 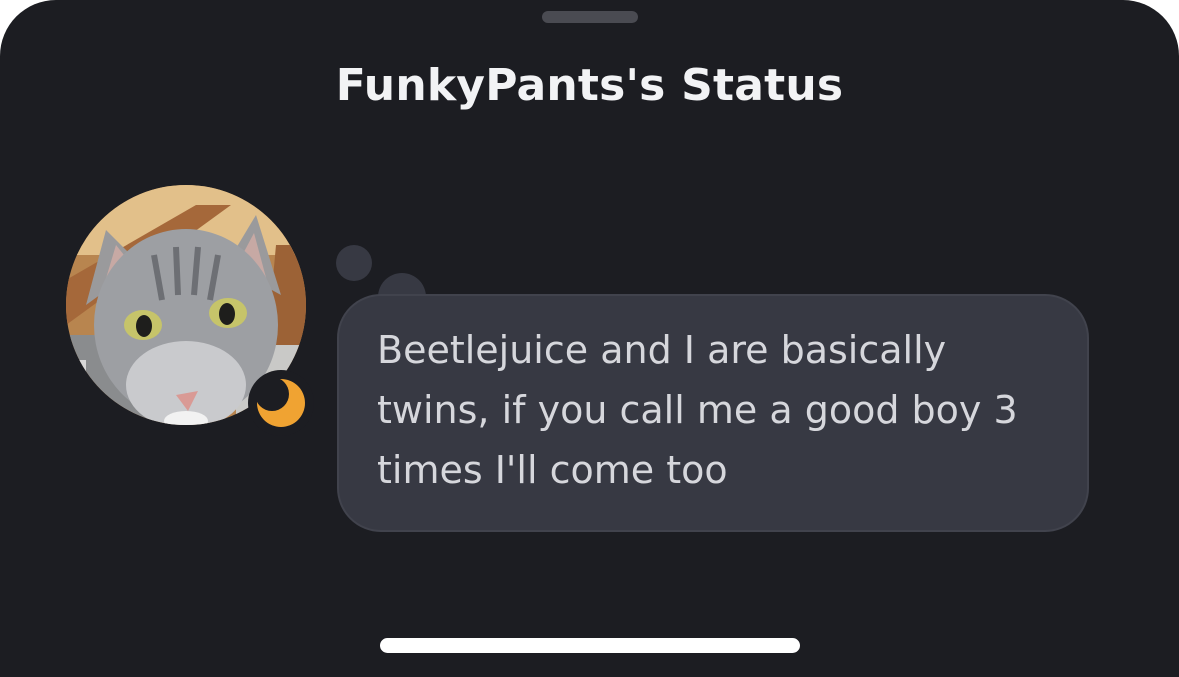 I want to click on page-title: FunkyPants's Status, so click(x=589, y=85).